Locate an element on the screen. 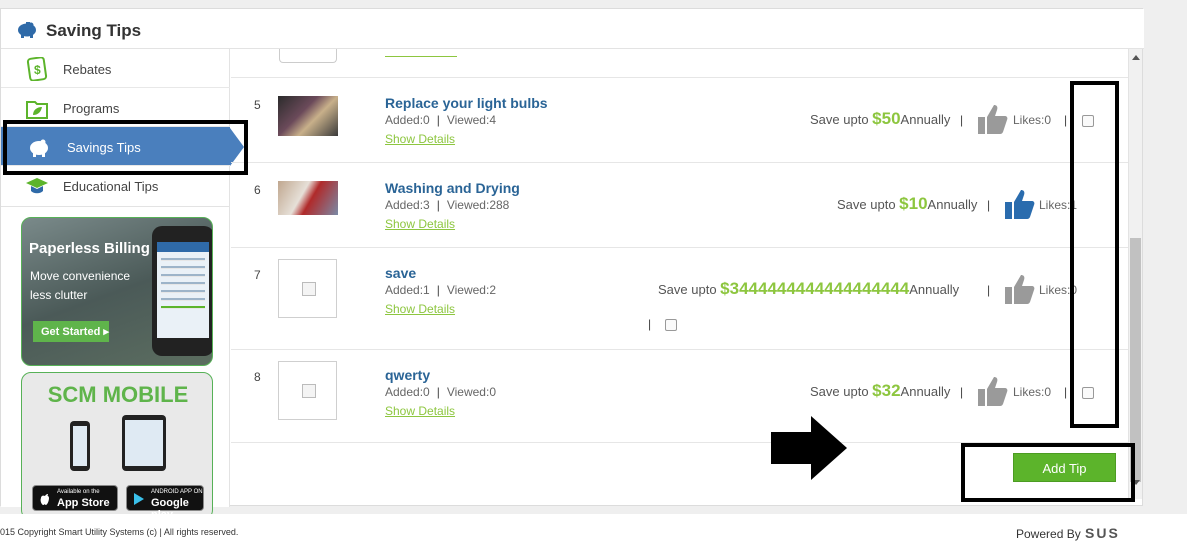 The width and height of the screenshot is (1187, 549). row-number: 5 is located at coordinates (257, 105).